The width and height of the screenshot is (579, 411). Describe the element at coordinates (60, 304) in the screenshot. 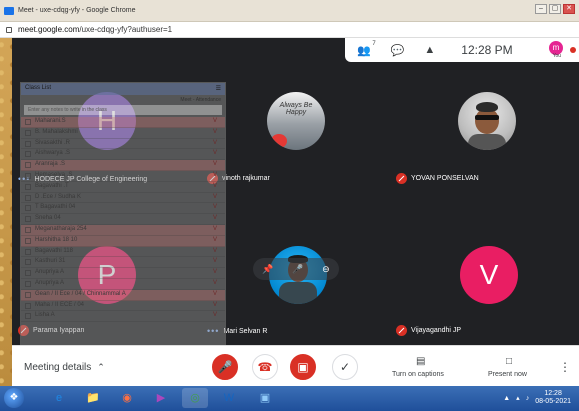

I see `student-name: Maha / II ECE / 04` at that location.